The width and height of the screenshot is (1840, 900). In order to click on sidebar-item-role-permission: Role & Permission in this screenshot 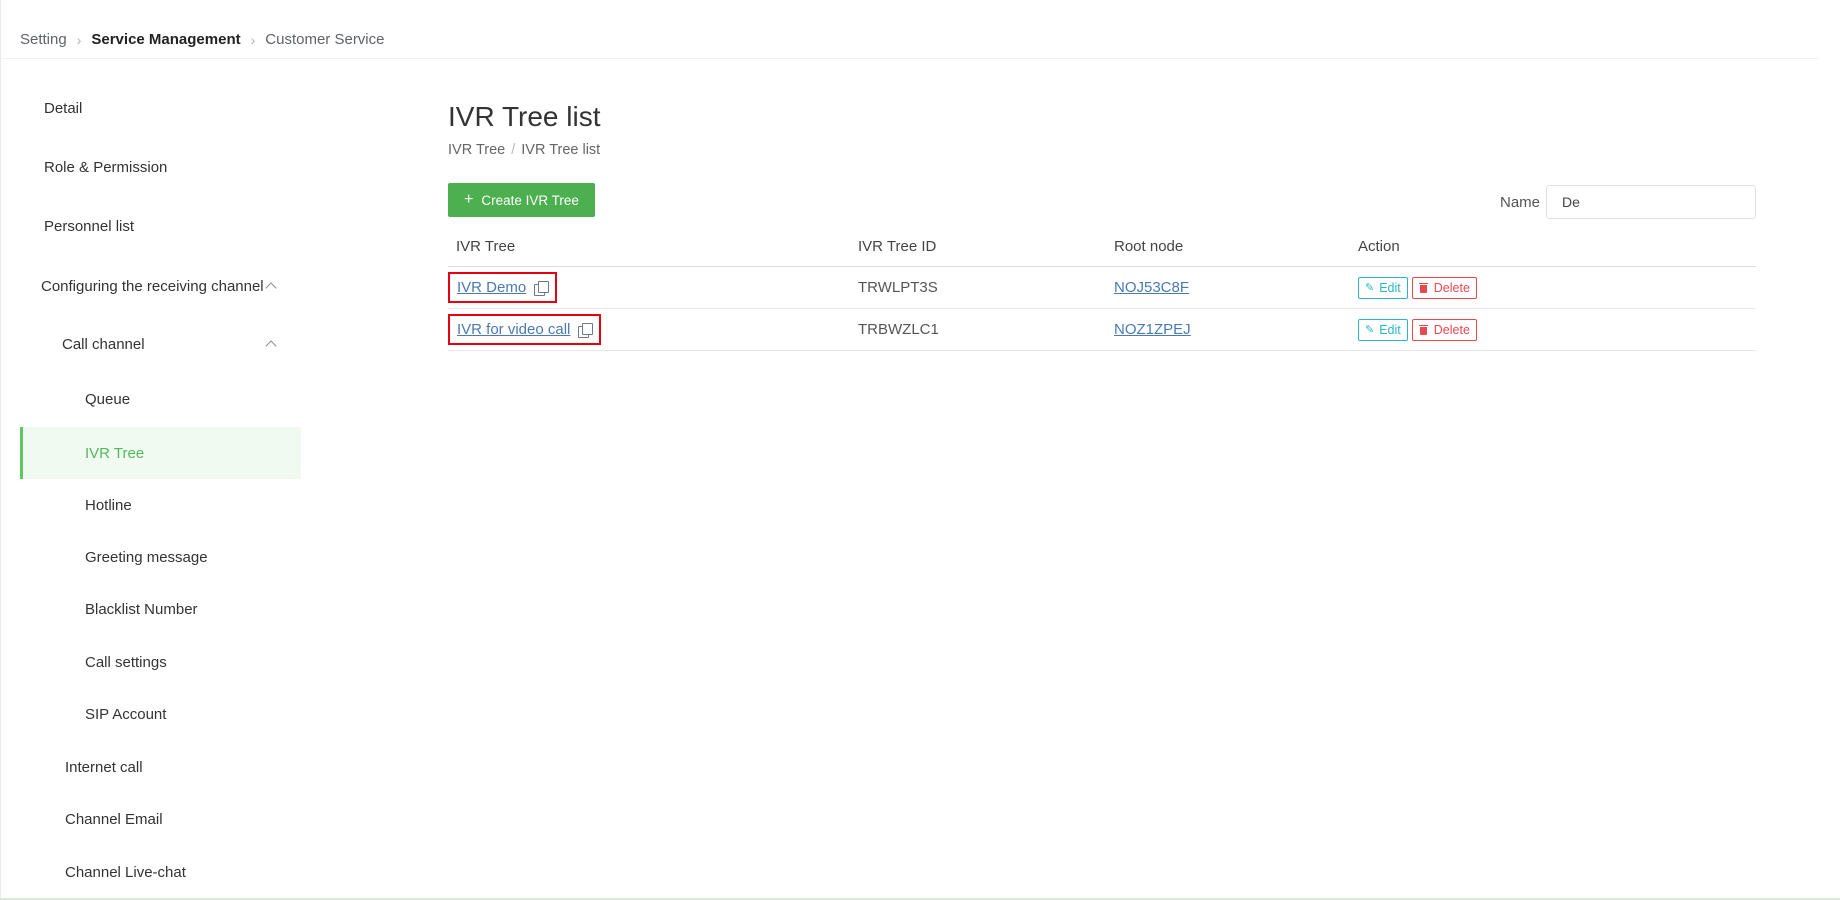, I will do `click(160, 167)`.